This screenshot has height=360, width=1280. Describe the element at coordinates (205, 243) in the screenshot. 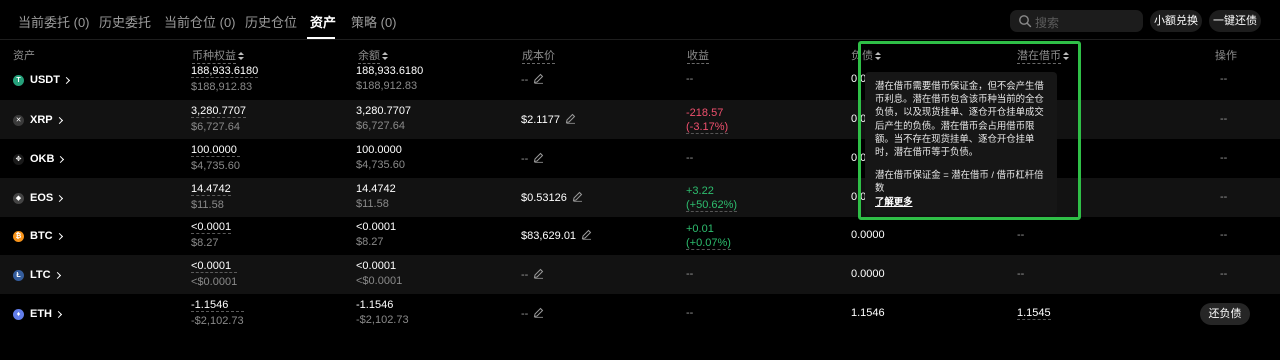

I see `equity-usd: $8.27` at that location.